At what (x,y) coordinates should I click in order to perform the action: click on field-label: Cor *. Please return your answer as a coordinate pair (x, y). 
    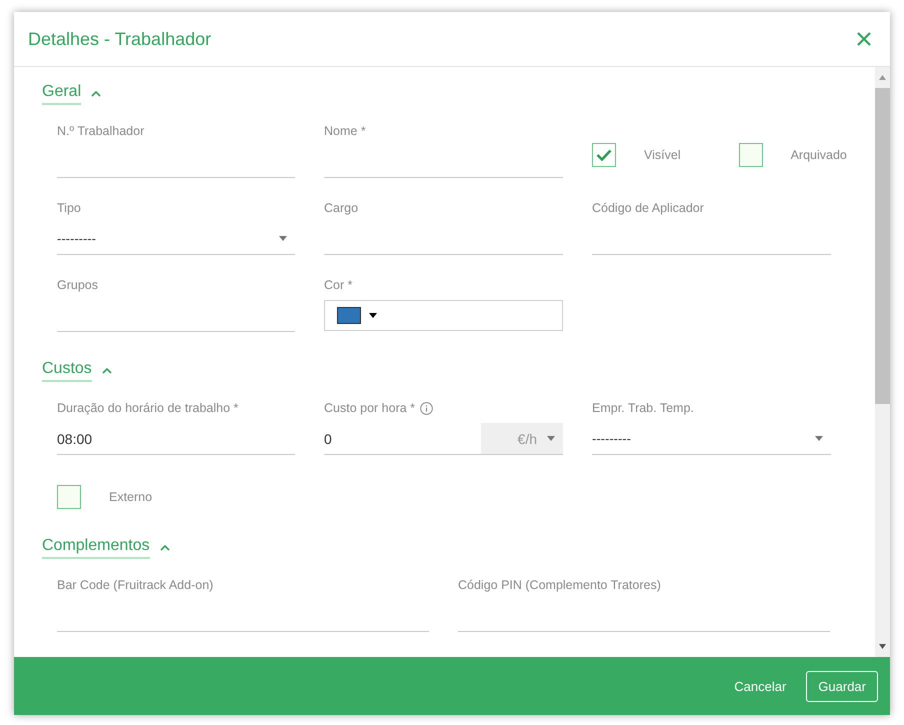
    Looking at the image, I should click on (339, 285).